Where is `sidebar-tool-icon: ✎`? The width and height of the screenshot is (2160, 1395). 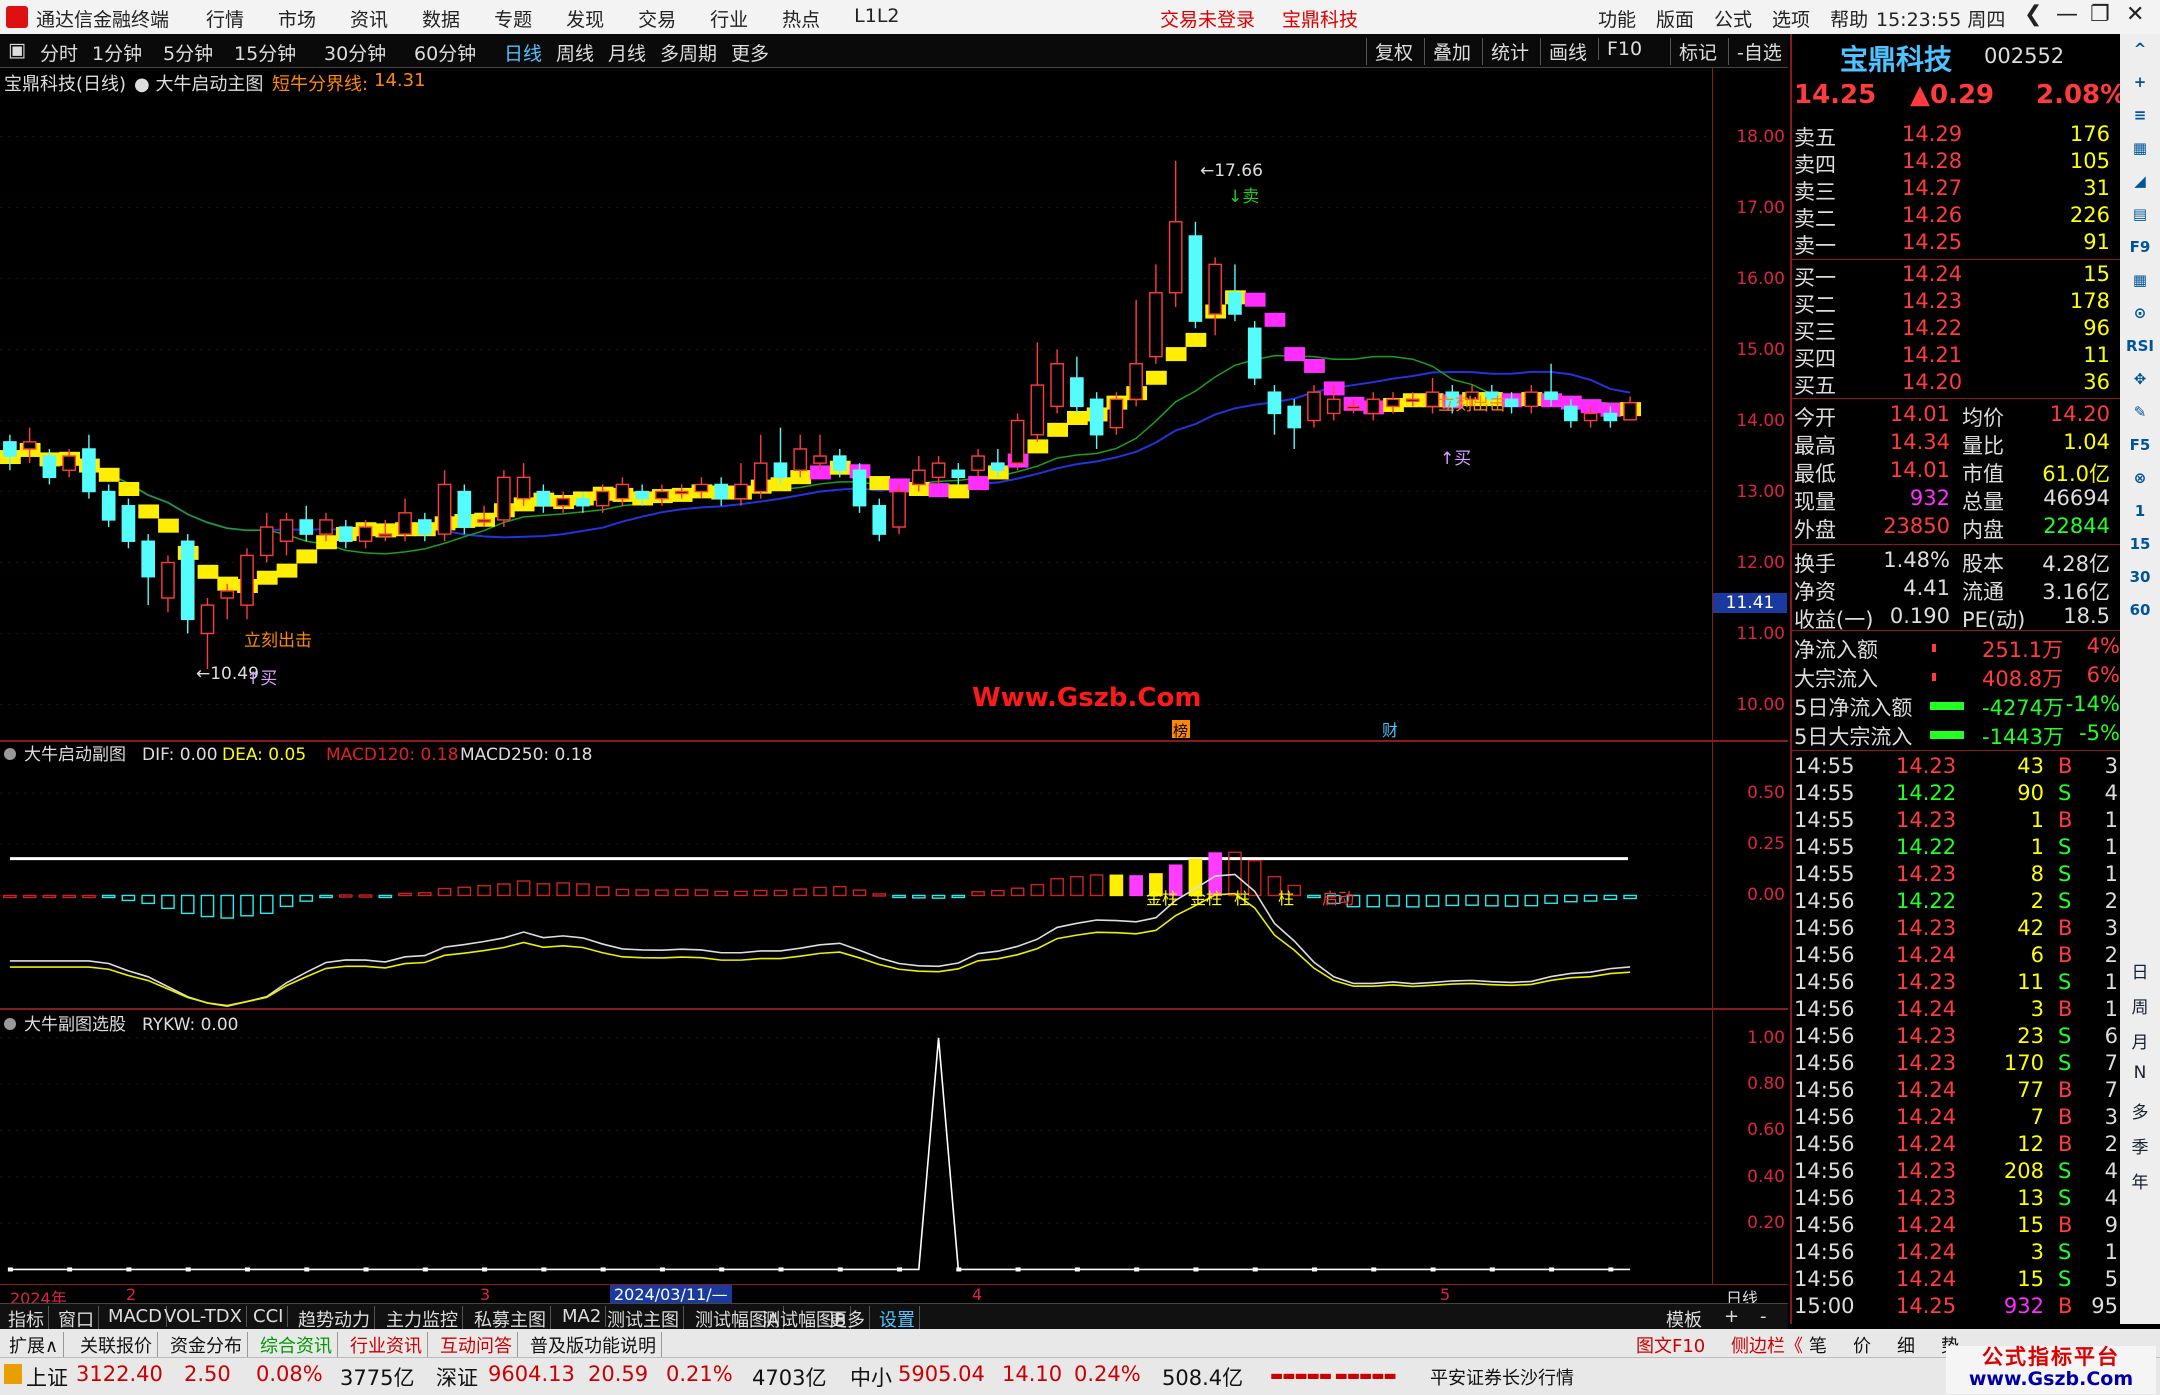 sidebar-tool-icon: ✎ is located at coordinates (2140, 412).